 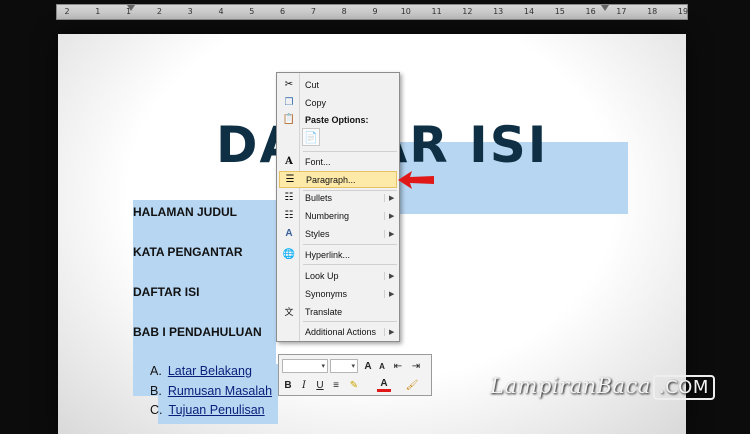 I want to click on toc-entry: HALAMAN JUDUL, so click(x=185, y=212).